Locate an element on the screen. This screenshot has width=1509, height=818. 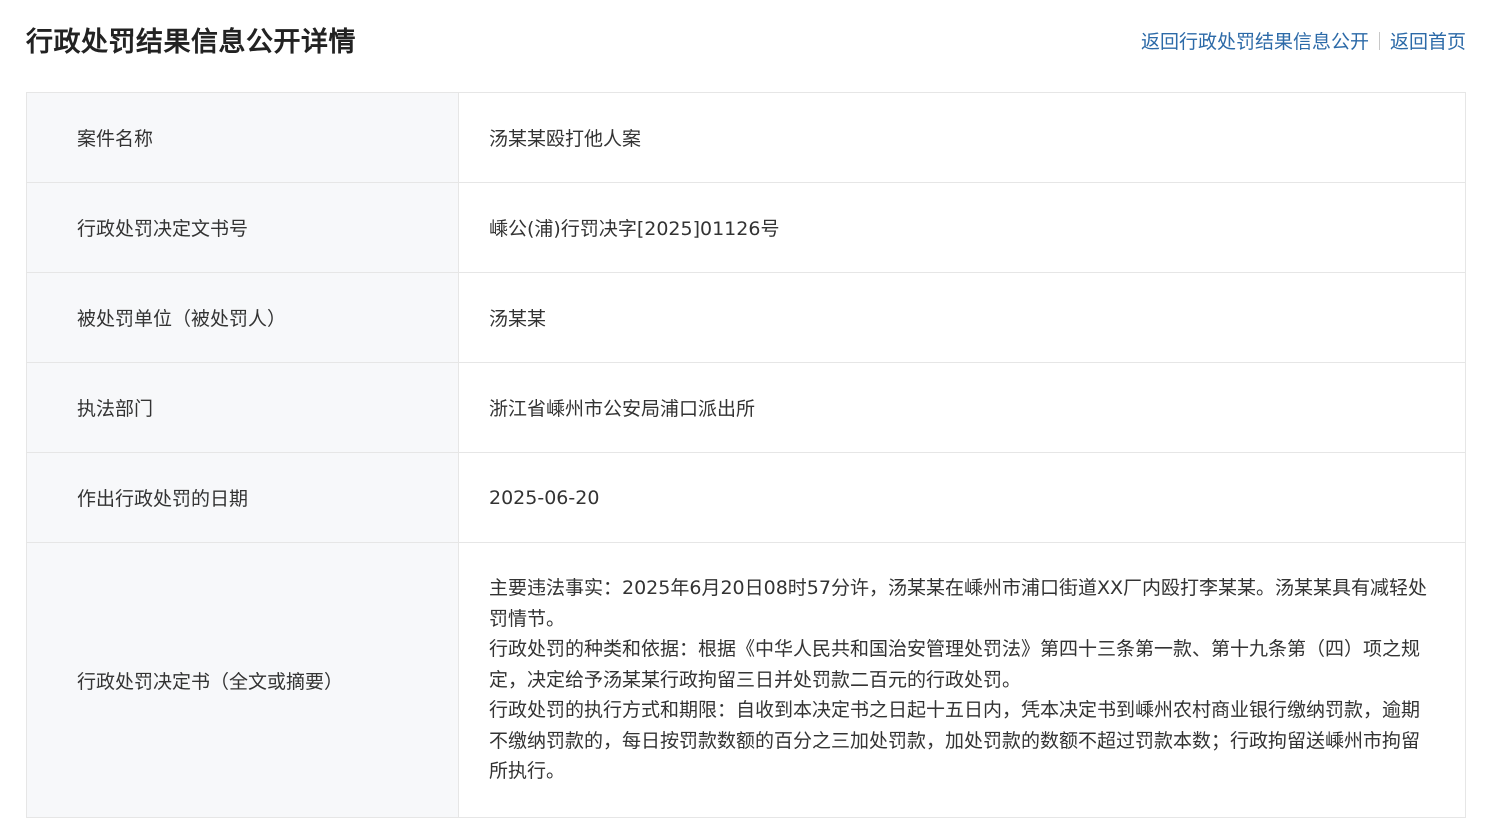
row-label: 案件名称 is located at coordinates (242, 137).